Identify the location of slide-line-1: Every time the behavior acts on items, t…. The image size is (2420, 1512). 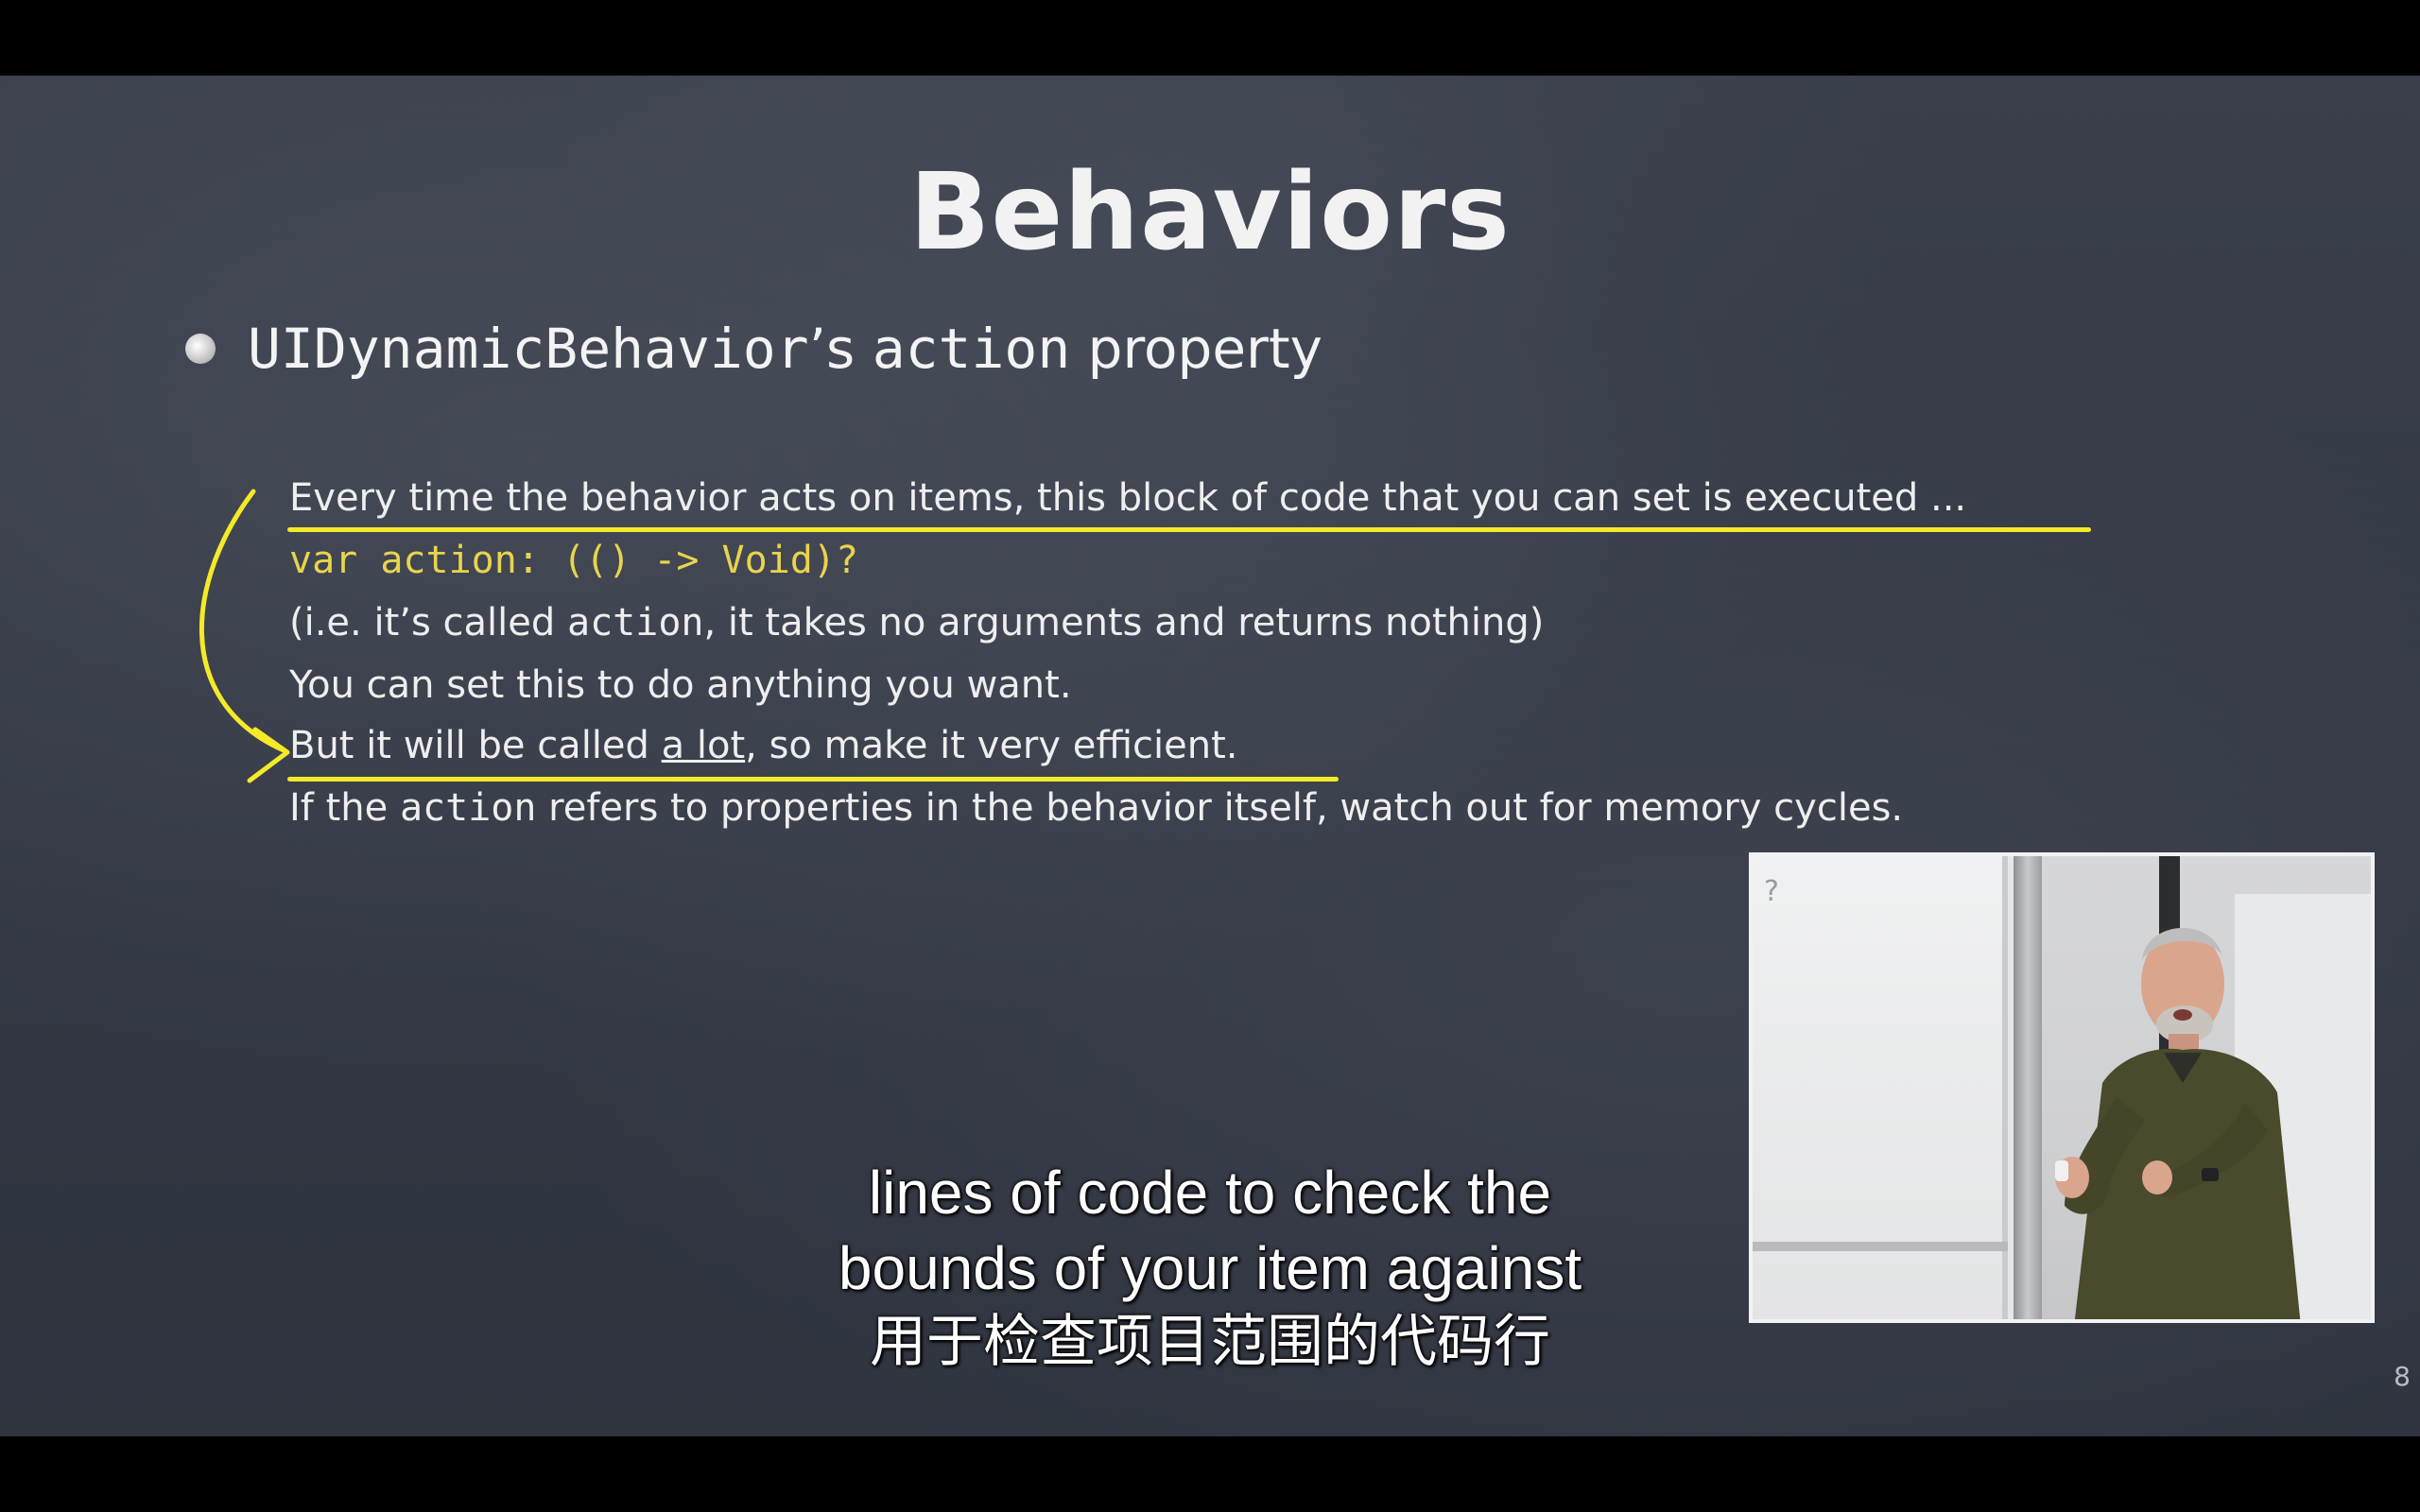
(1128, 498).